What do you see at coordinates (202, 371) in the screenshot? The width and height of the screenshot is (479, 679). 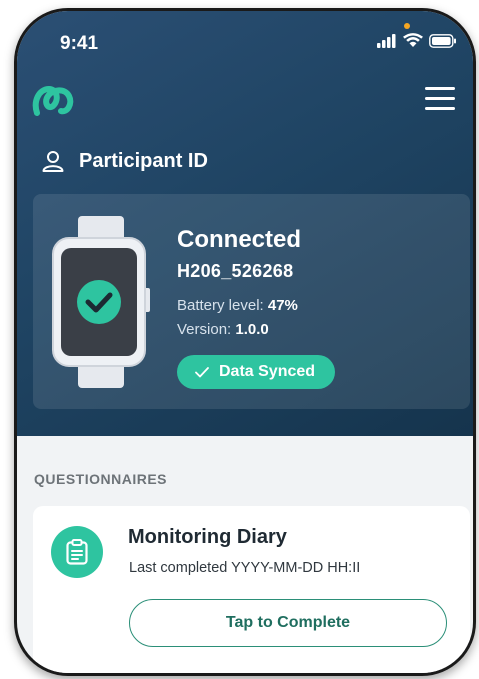 I see `check-icon` at bounding box center [202, 371].